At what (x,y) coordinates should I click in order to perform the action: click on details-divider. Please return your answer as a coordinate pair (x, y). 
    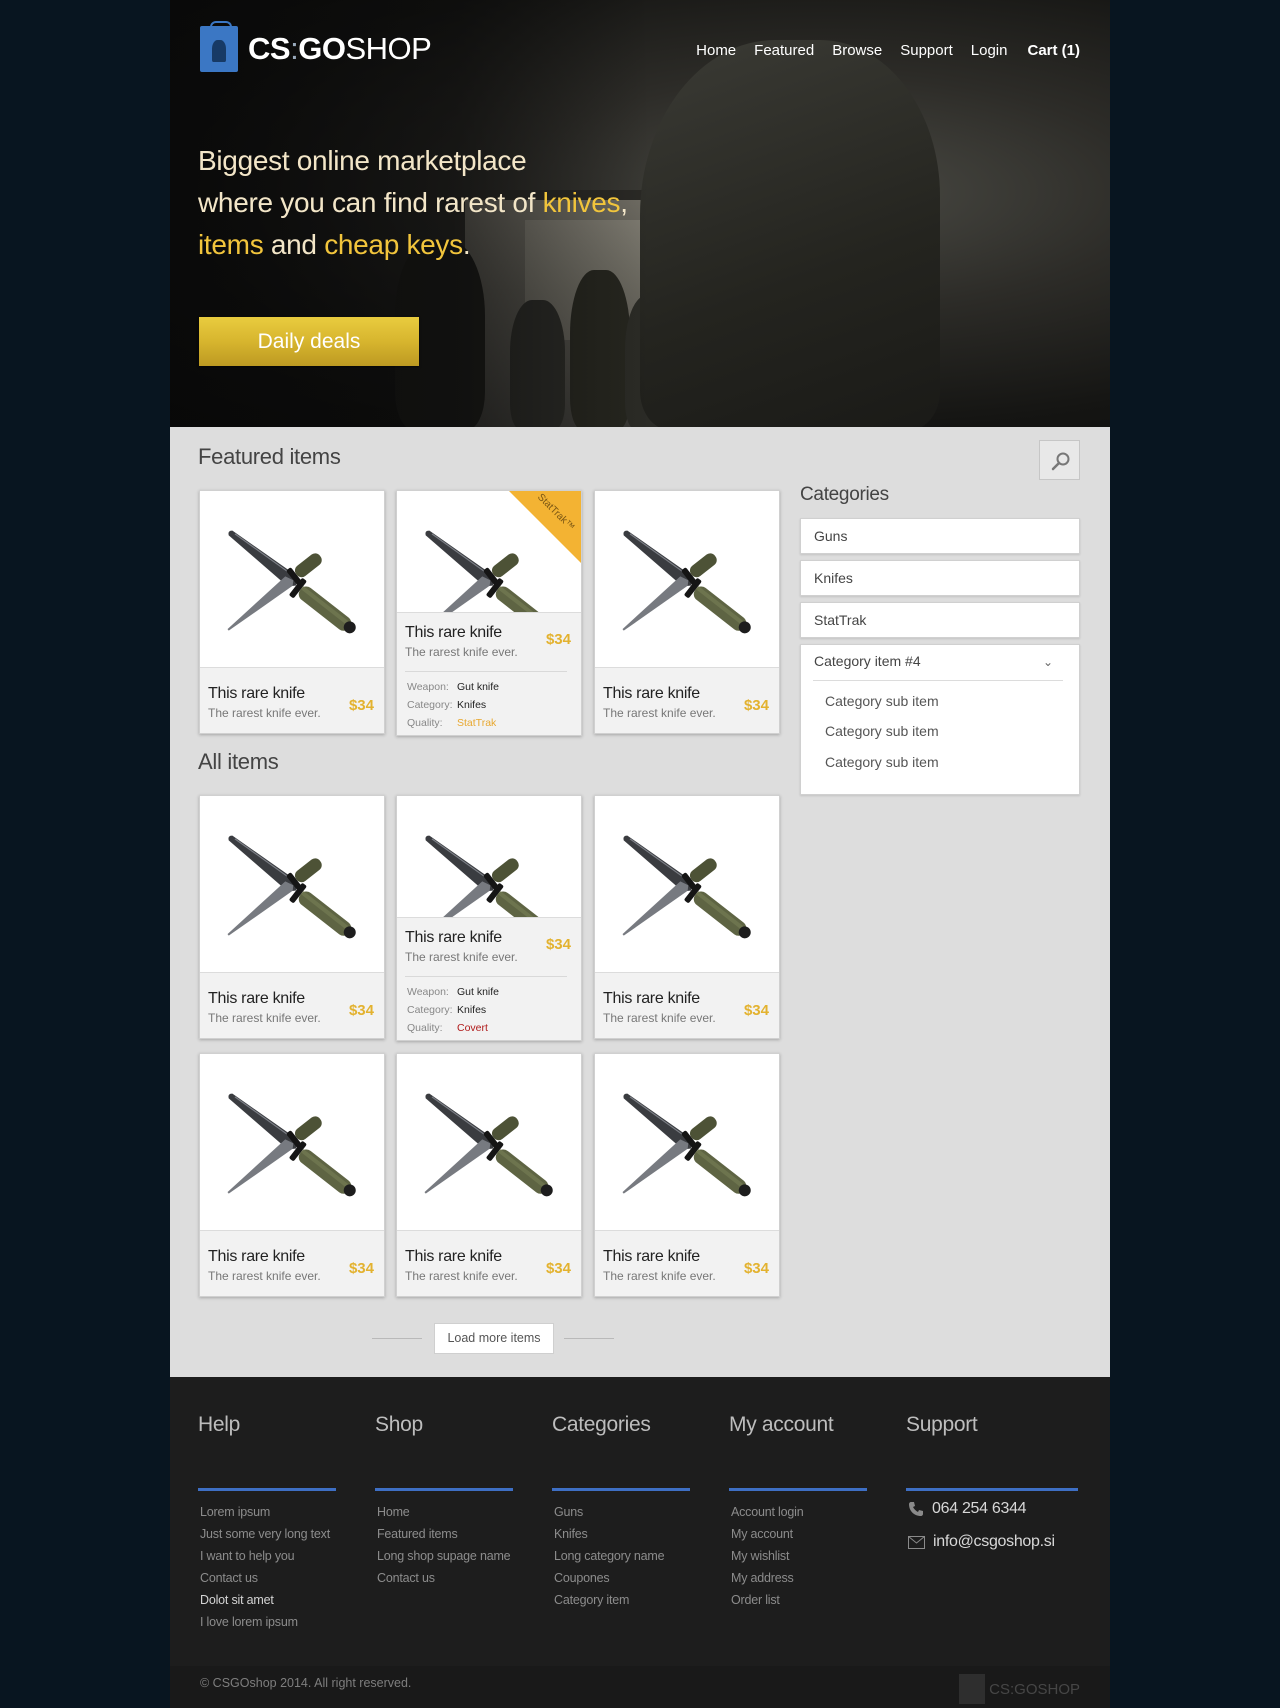
    Looking at the image, I should click on (486, 976).